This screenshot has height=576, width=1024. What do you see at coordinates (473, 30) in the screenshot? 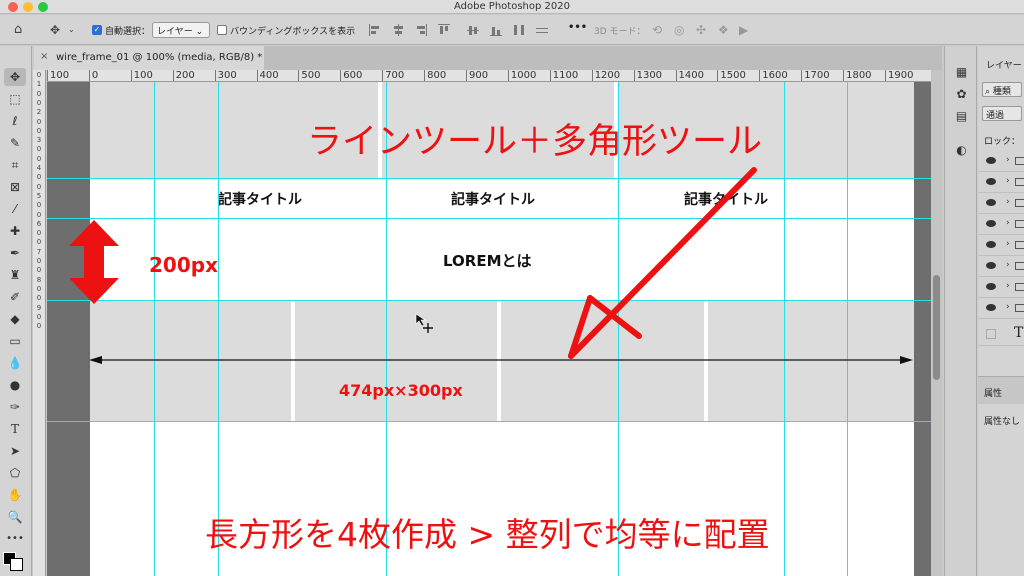
I see `align-vertical-center-icon` at bounding box center [473, 30].